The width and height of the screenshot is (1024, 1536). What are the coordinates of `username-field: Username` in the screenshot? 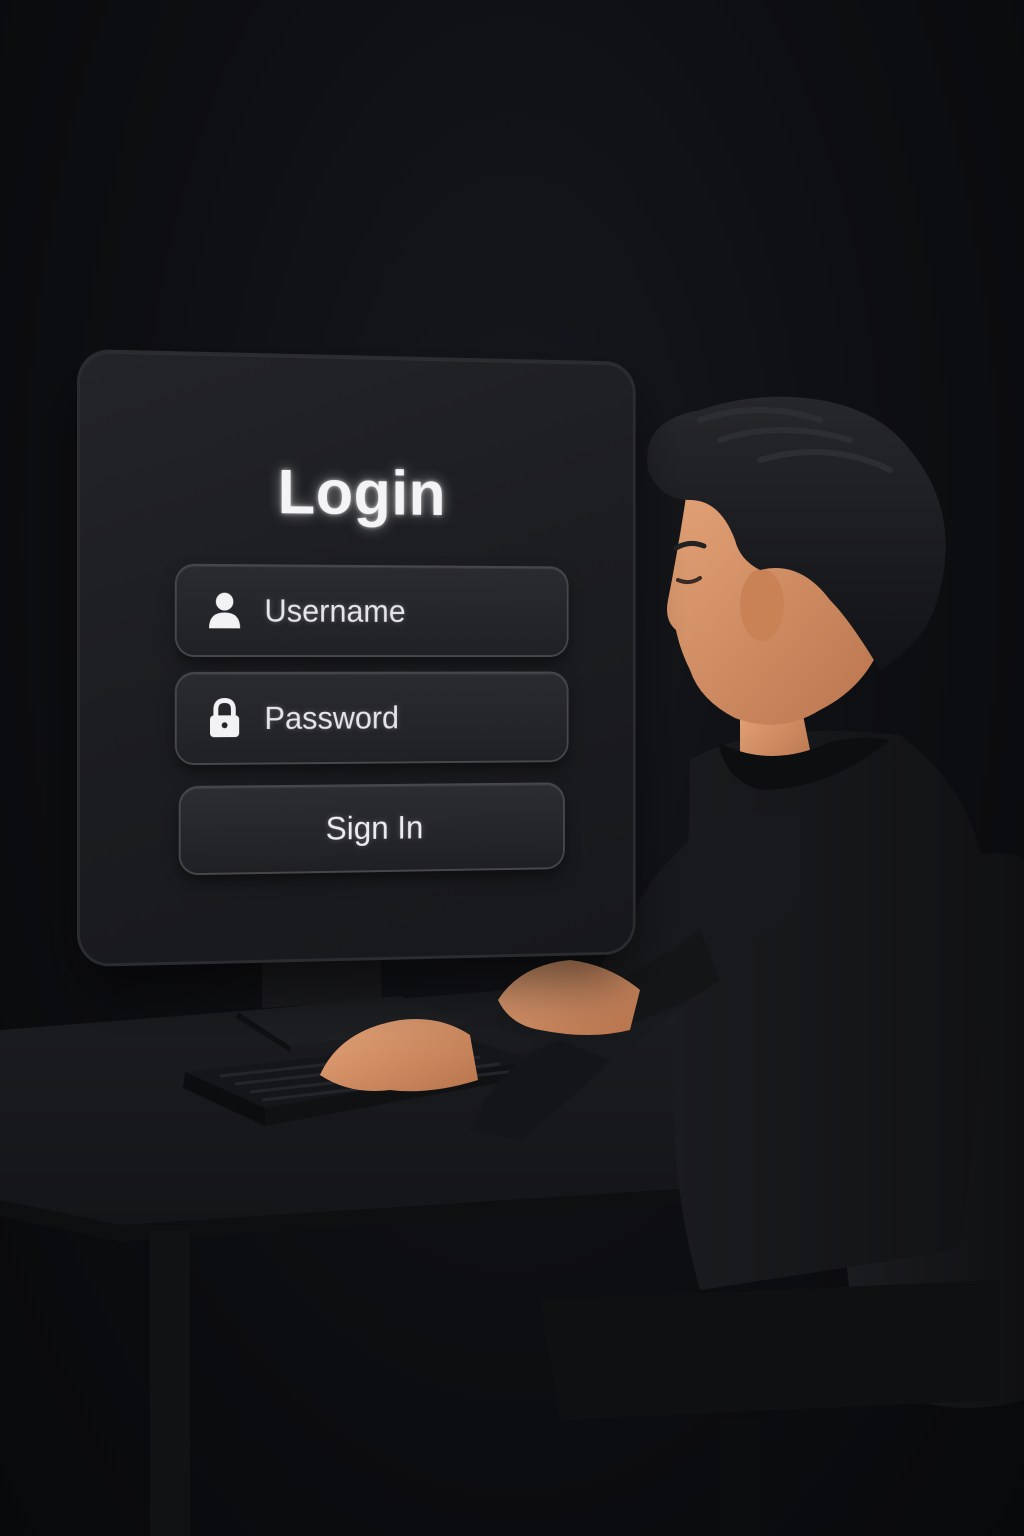 It's located at (371, 610).